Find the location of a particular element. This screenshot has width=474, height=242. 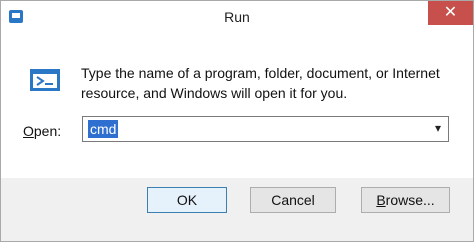

open-label-mnemonic: O is located at coordinates (28, 131).